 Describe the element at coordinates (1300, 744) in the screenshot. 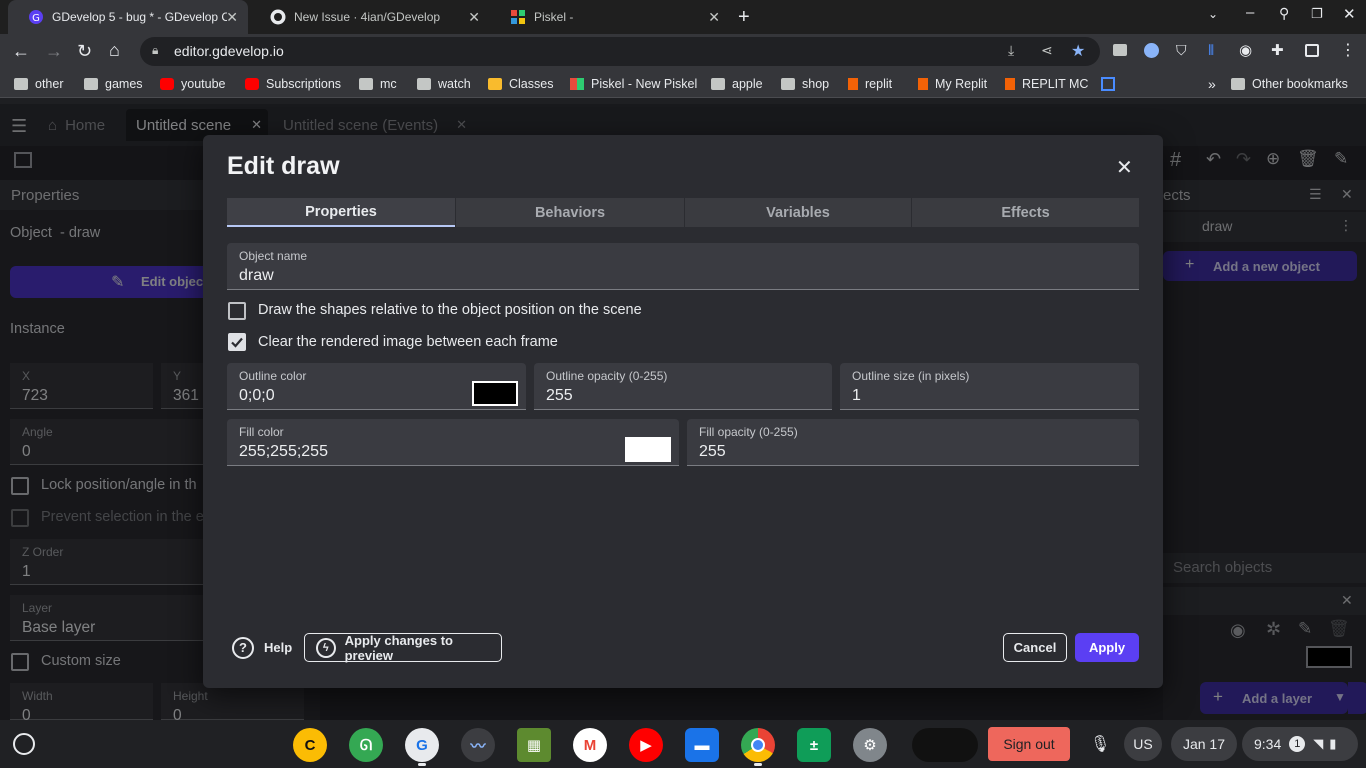

I see `system-tray: 9:34 1 ◥ ▮` at that location.